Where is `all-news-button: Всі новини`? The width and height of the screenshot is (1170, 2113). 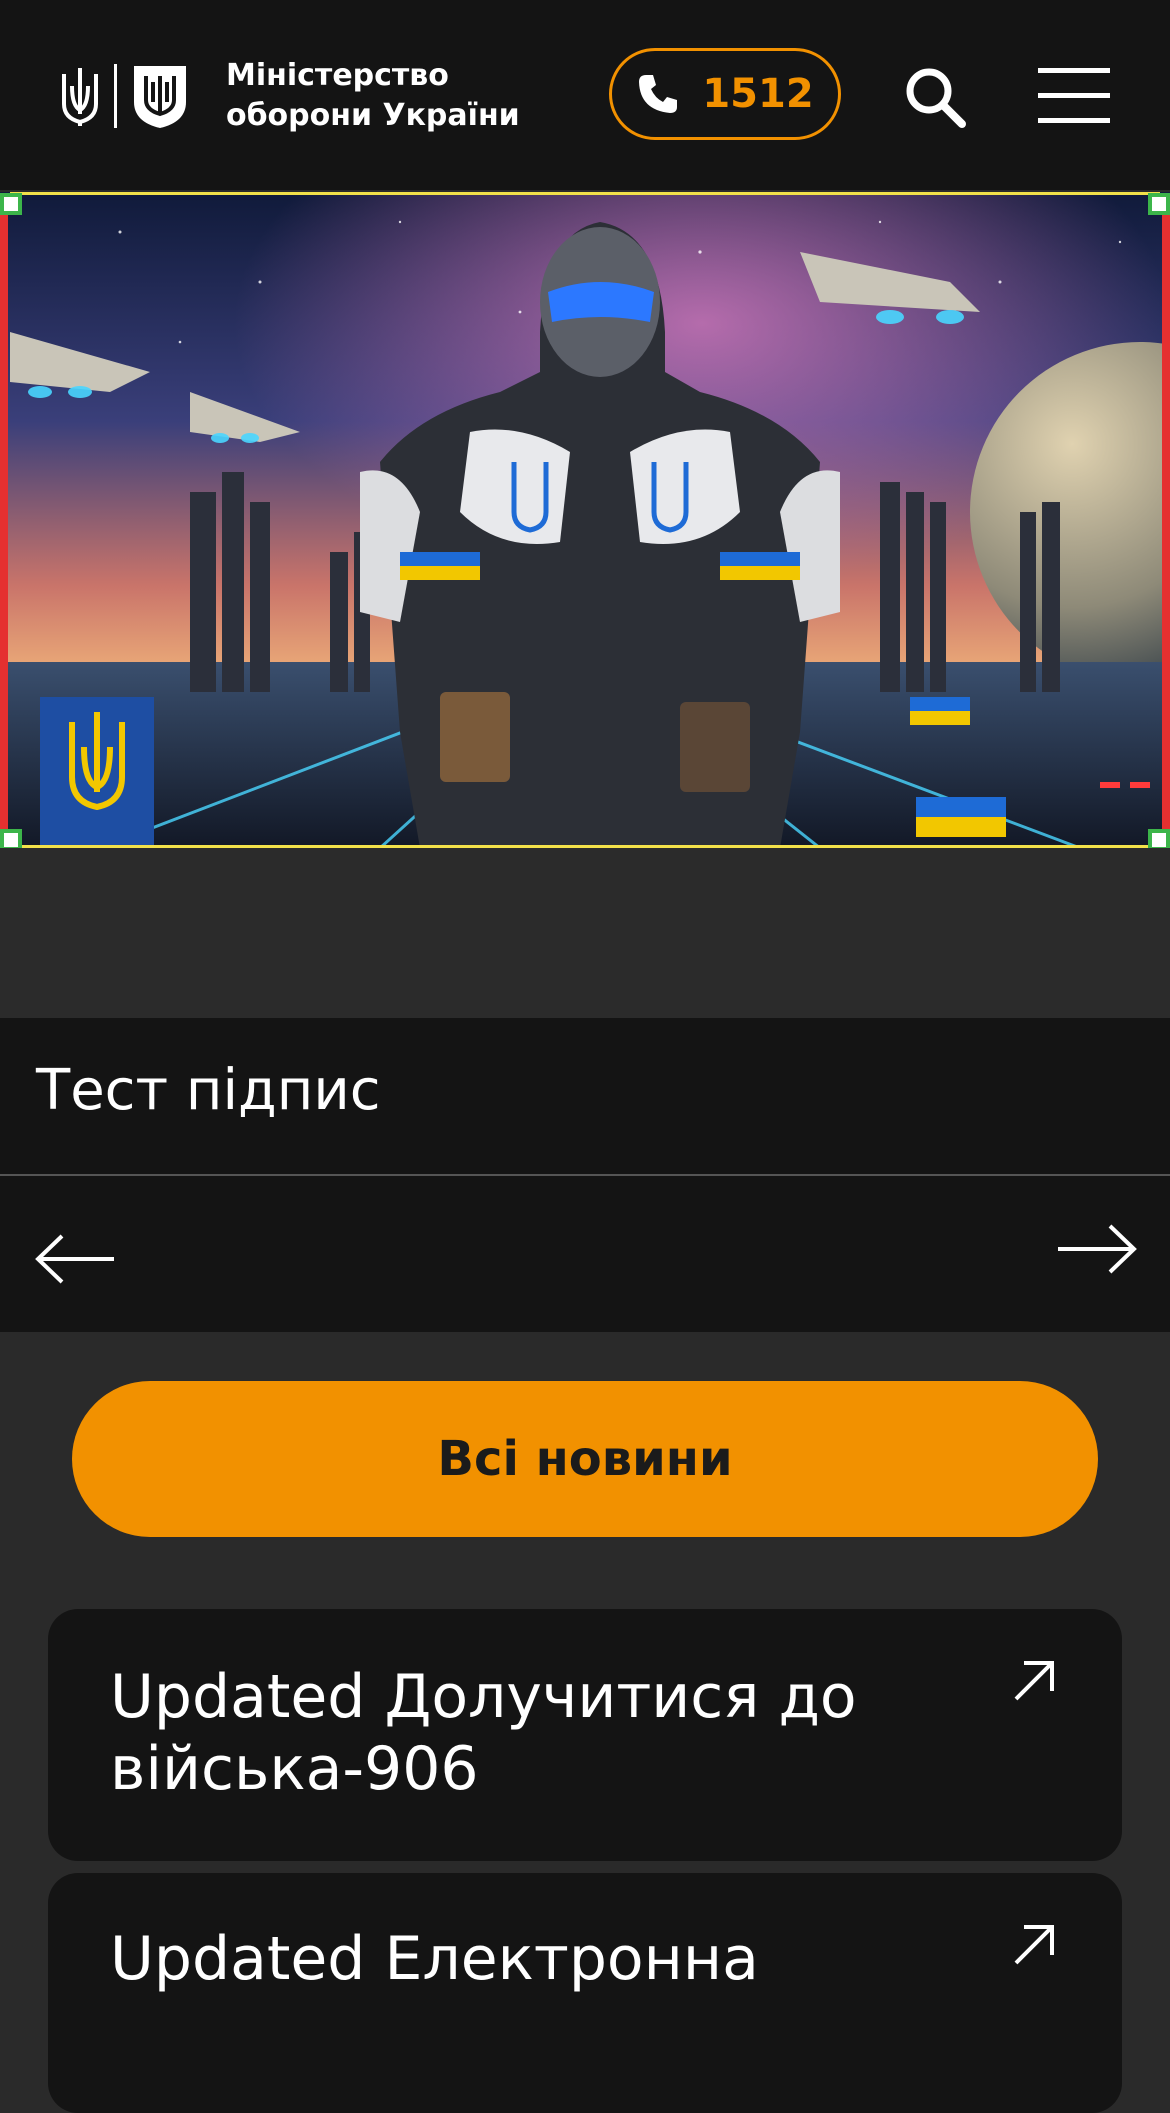 all-news-button: Всі новини is located at coordinates (585, 1459).